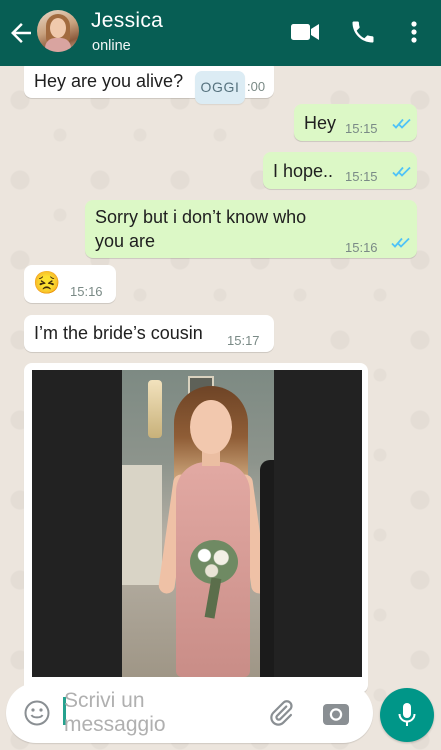 The image size is (441, 750). What do you see at coordinates (127, 21) in the screenshot?
I see `contact-name: Jessica` at bounding box center [127, 21].